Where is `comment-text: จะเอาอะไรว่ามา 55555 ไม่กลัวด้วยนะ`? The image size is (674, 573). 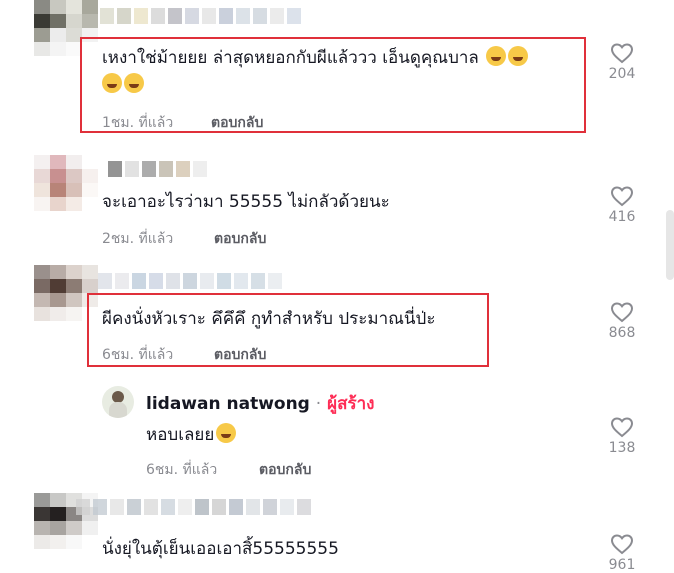 comment-text: จะเอาอะไรว่ามา 55555 ไม่กลัวด้วยนะ is located at coordinates (246, 202).